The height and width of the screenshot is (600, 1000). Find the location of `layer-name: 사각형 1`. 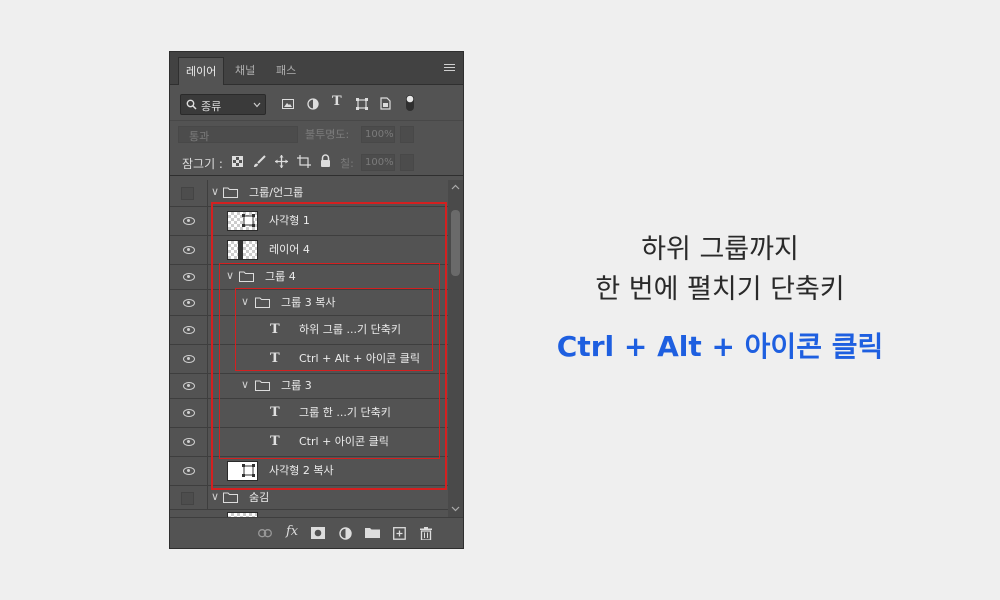

layer-name: 사각형 1 is located at coordinates (289, 220).